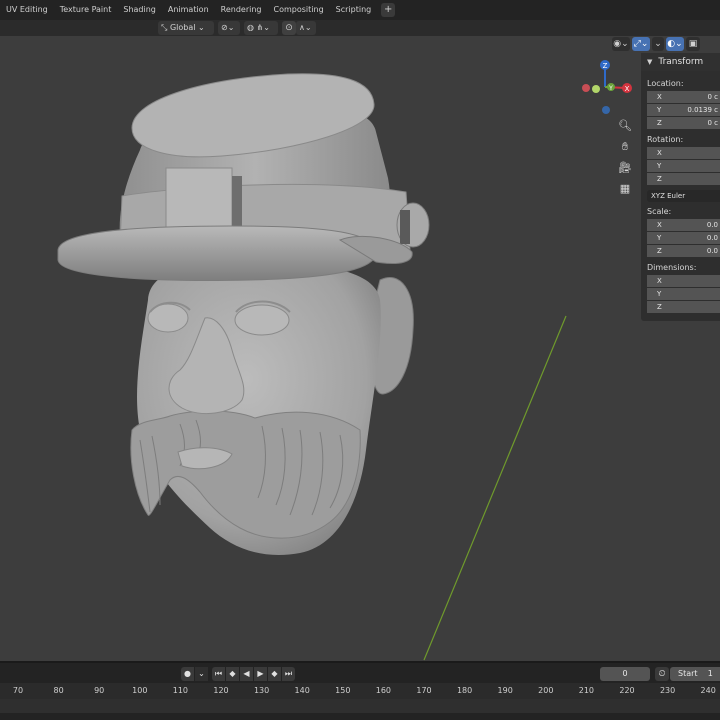 The width and height of the screenshot is (720, 720). Describe the element at coordinates (505, 690) in the screenshot. I see `frame-tick-label: 190` at that location.